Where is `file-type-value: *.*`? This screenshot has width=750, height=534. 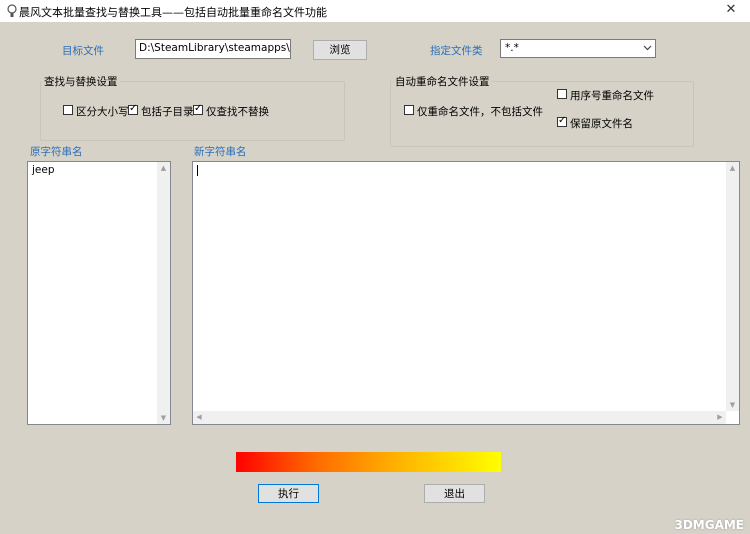 file-type-value: *.* is located at coordinates (512, 48).